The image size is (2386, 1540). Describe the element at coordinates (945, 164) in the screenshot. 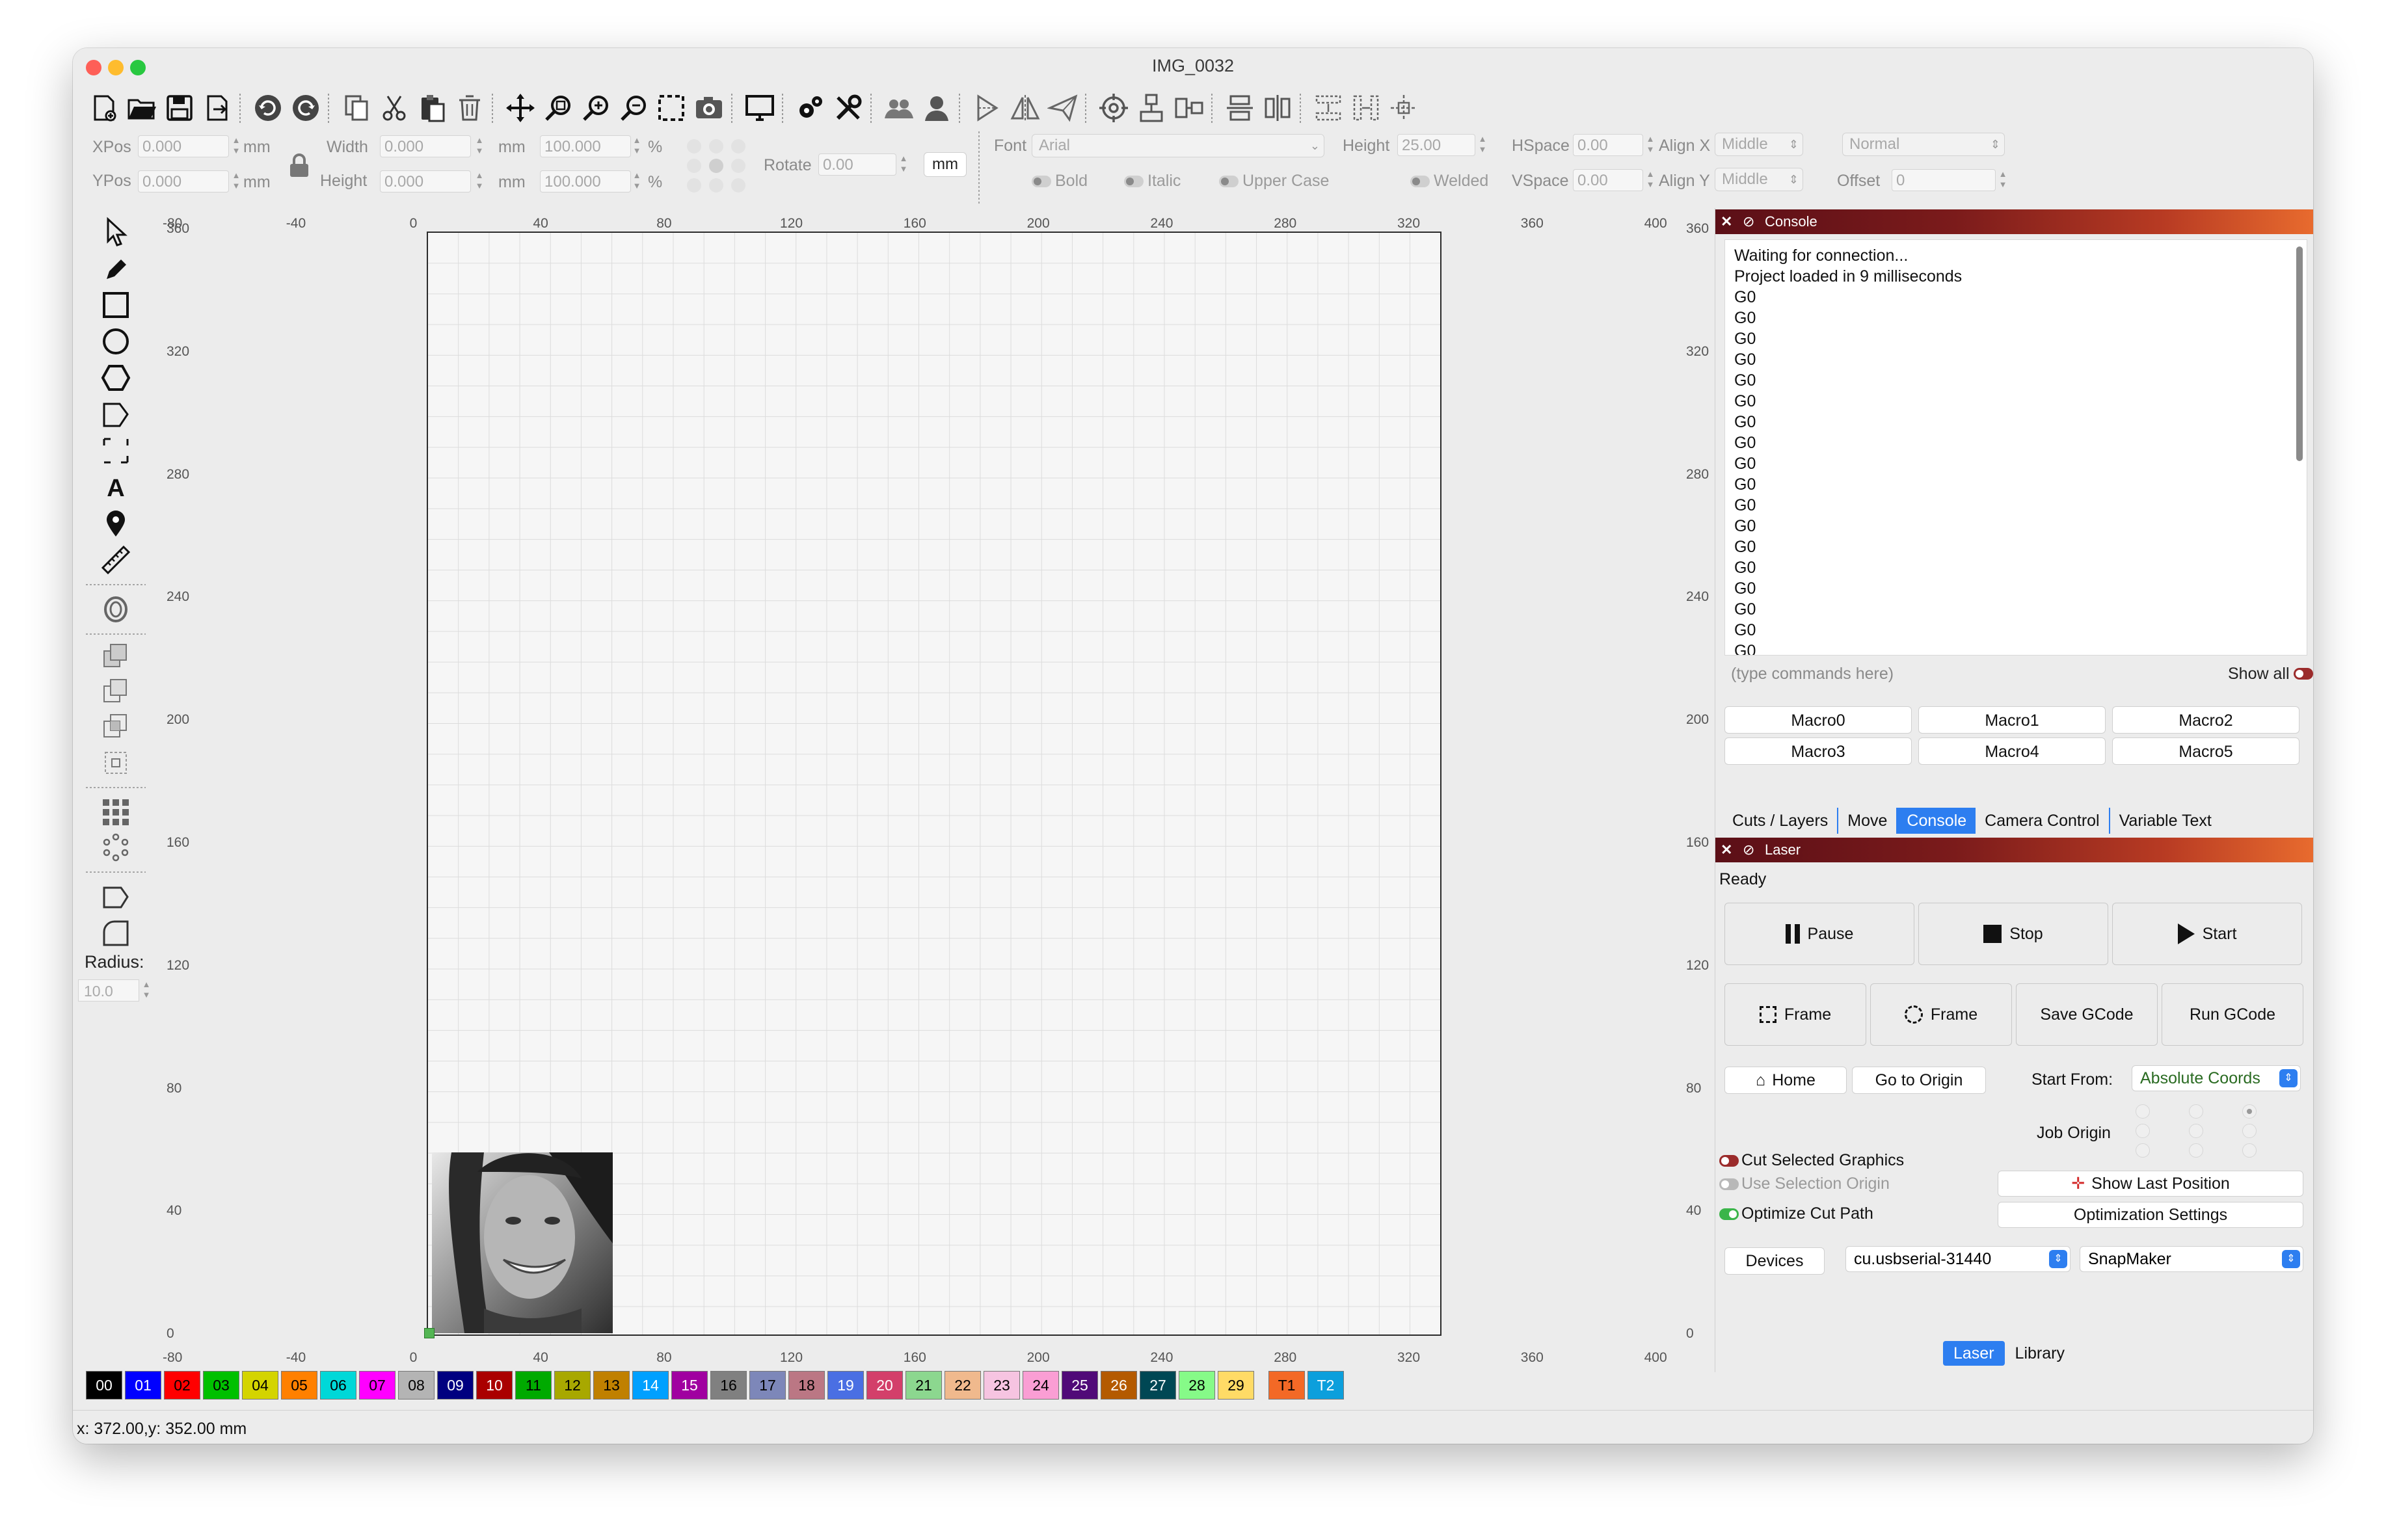

I see `unit-toggle-button: mm` at that location.